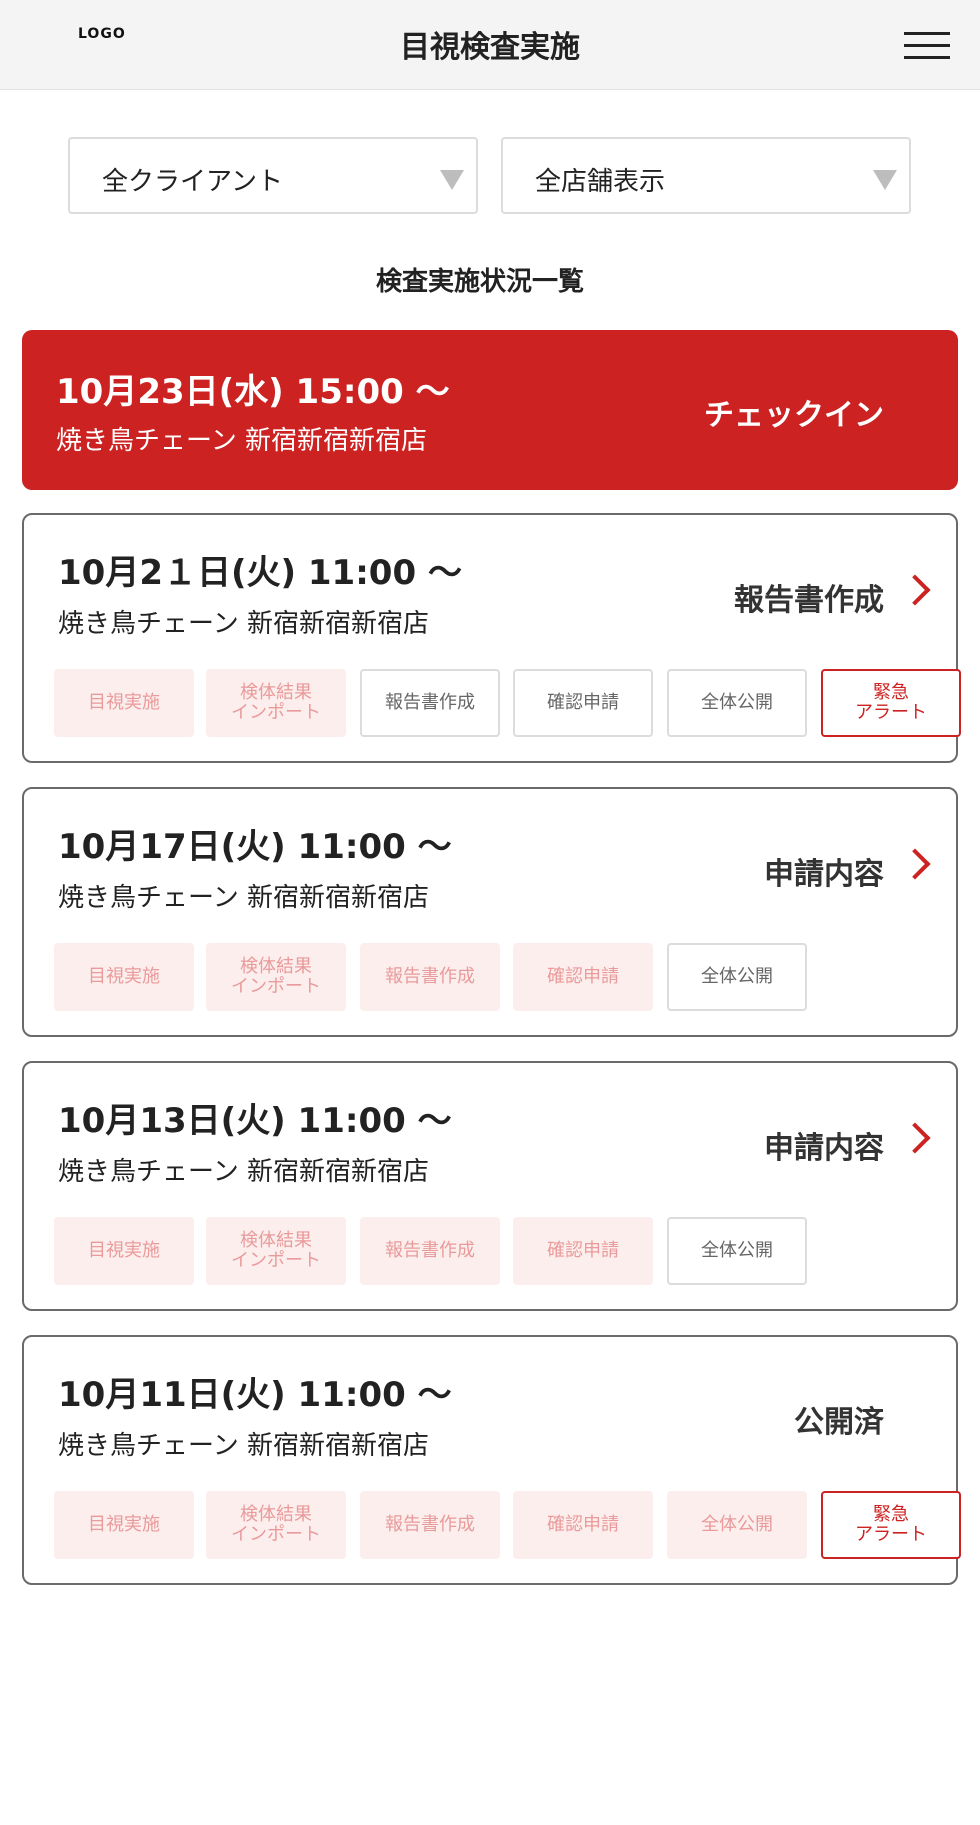  What do you see at coordinates (600, 182) in the screenshot?
I see `store-select-value: 全店舗表示` at bounding box center [600, 182].